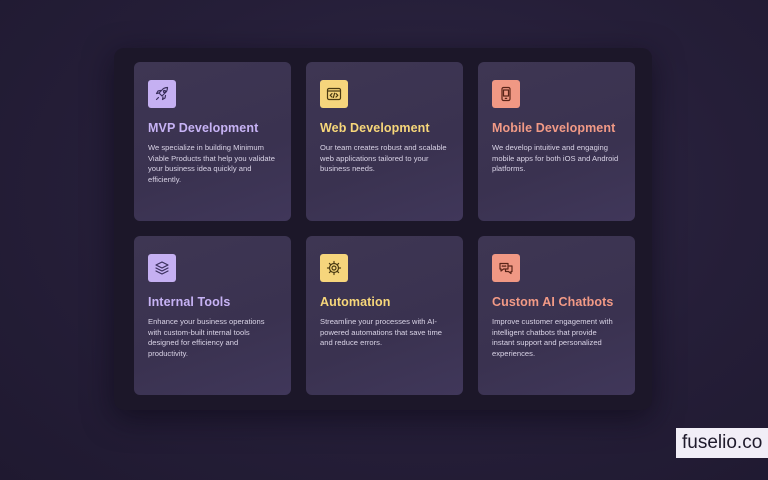  I want to click on gear-icon, so click(334, 268).